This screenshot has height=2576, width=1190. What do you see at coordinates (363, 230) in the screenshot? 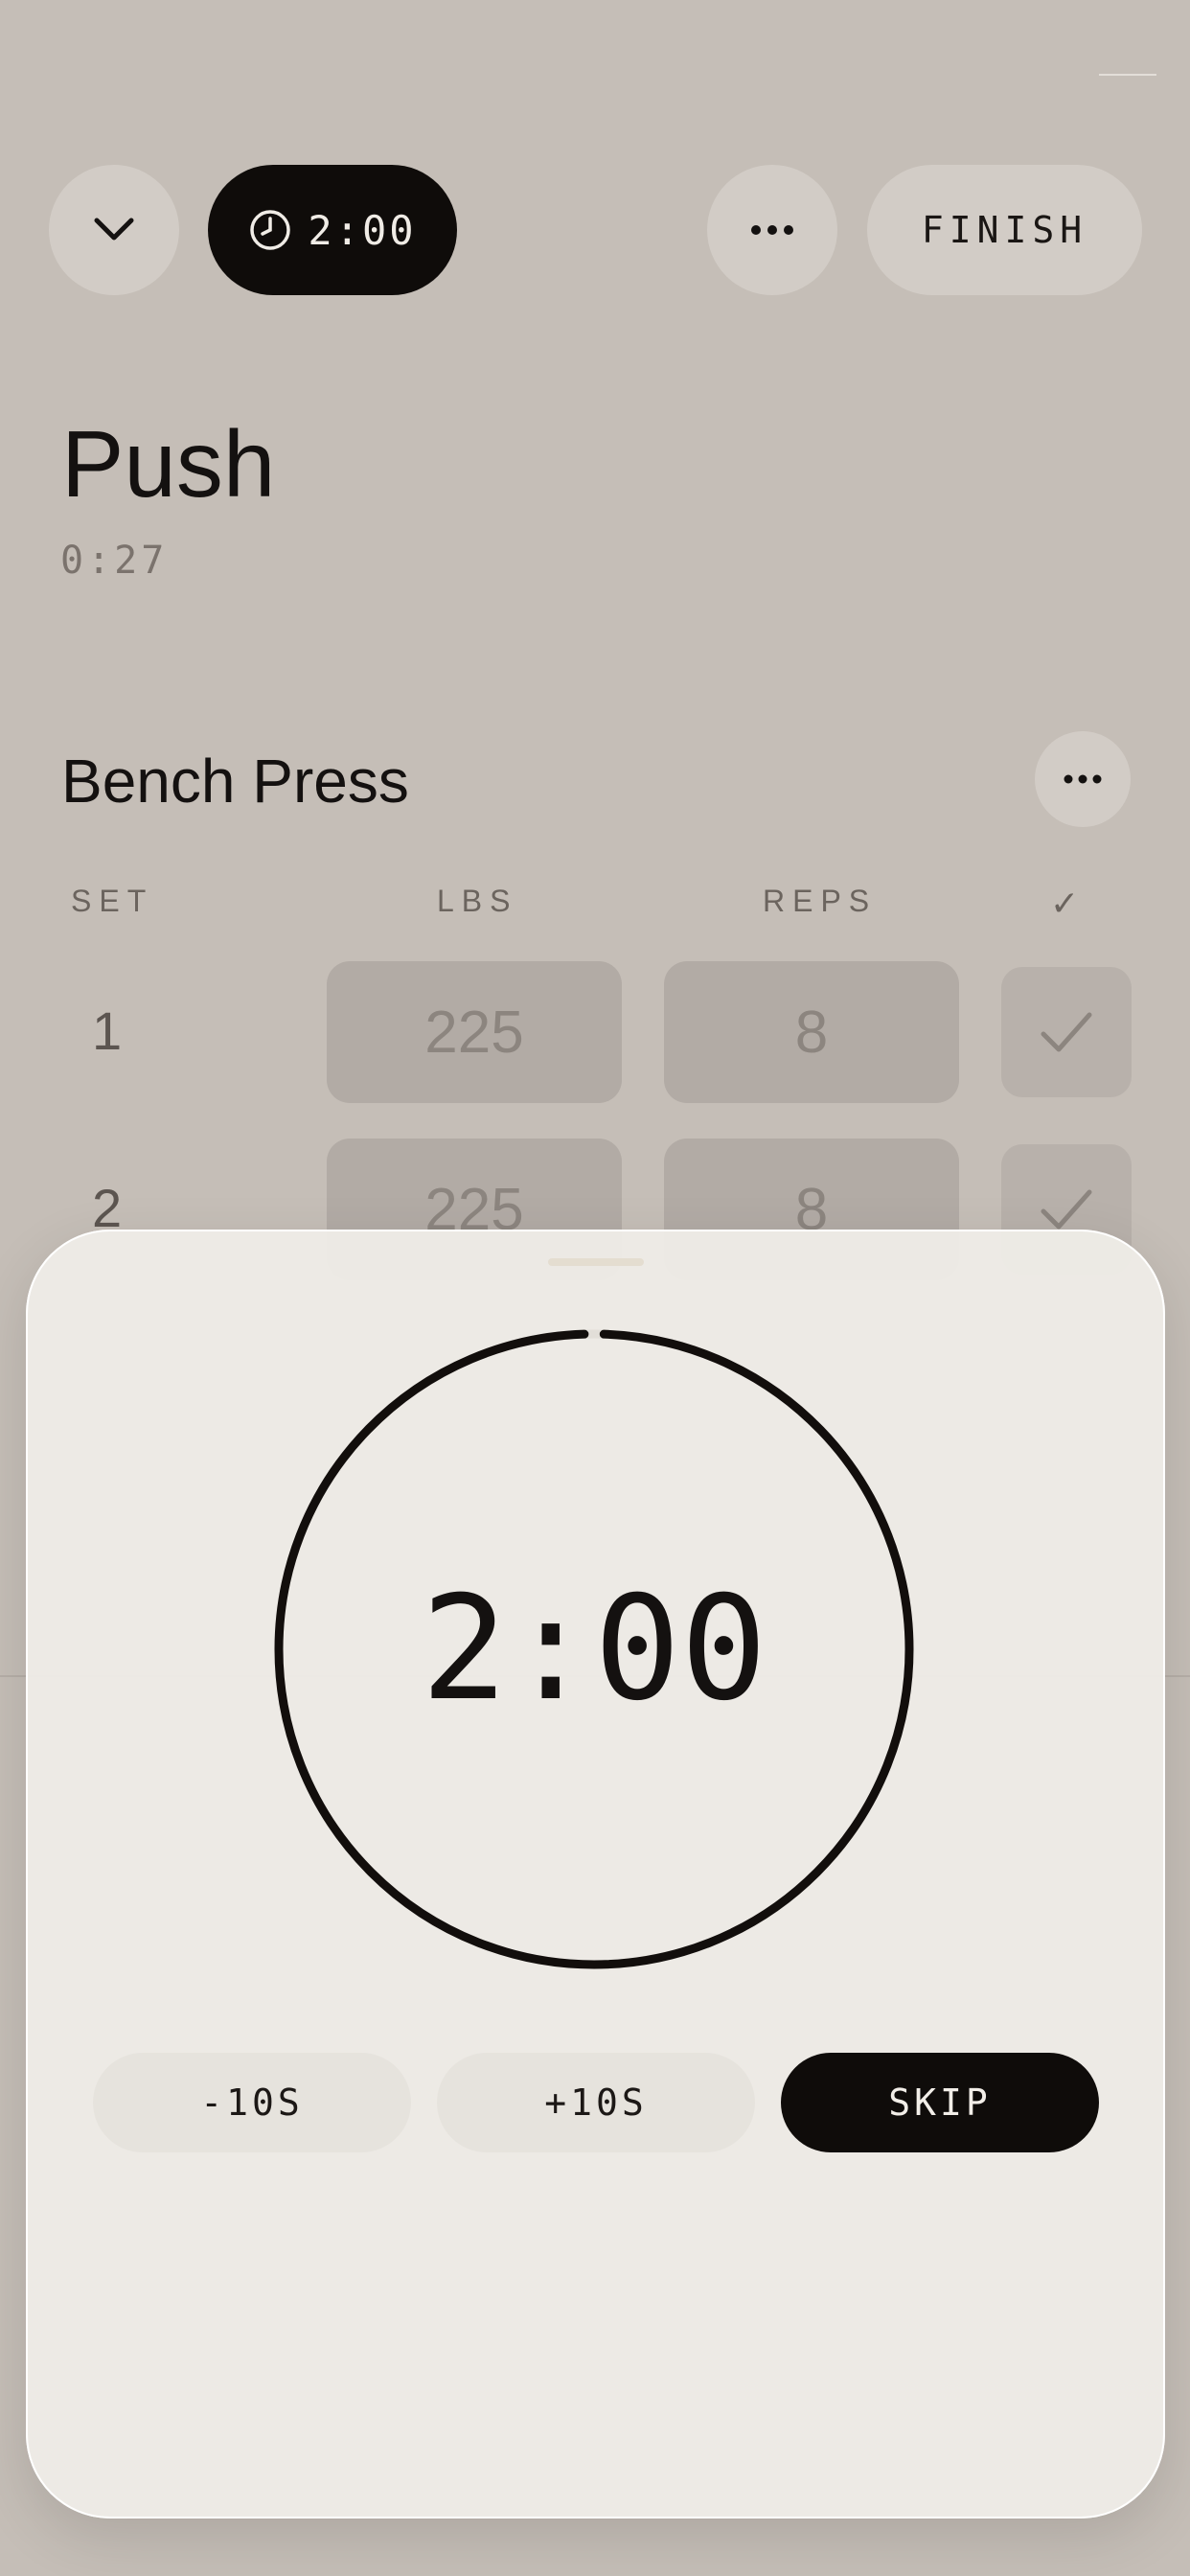
I see `rest-timer-text: 2:00` at bounding box center [363, 230].